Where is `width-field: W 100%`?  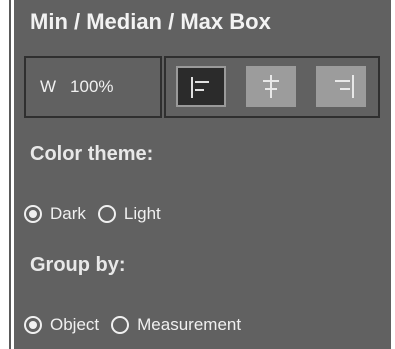 width-field: W 100% is located at coordinates (93, 87).